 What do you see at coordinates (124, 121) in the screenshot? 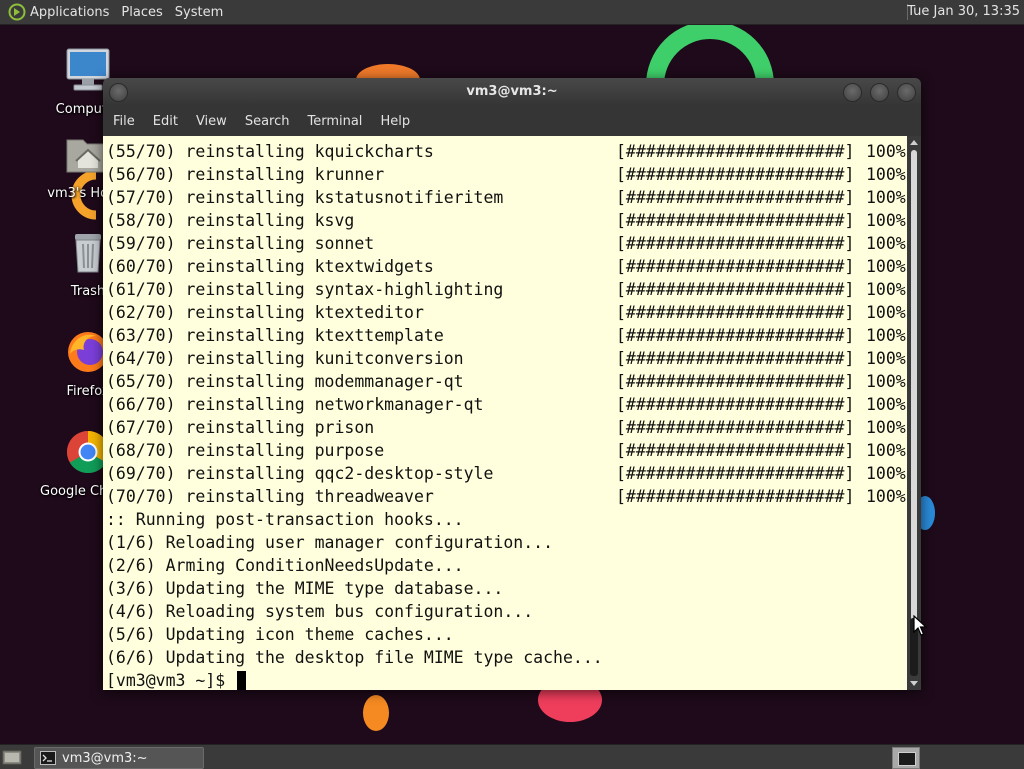
I see `menu-file: File` at bounding box center [124, 121].